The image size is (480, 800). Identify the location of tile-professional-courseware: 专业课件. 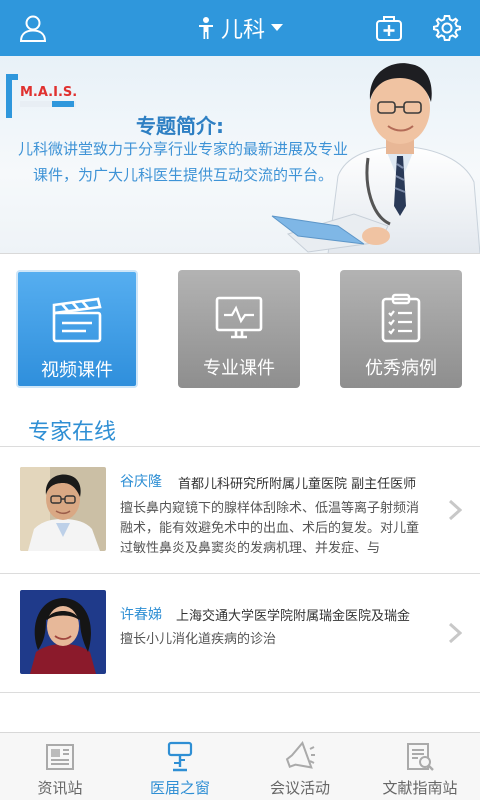
(239, 329).